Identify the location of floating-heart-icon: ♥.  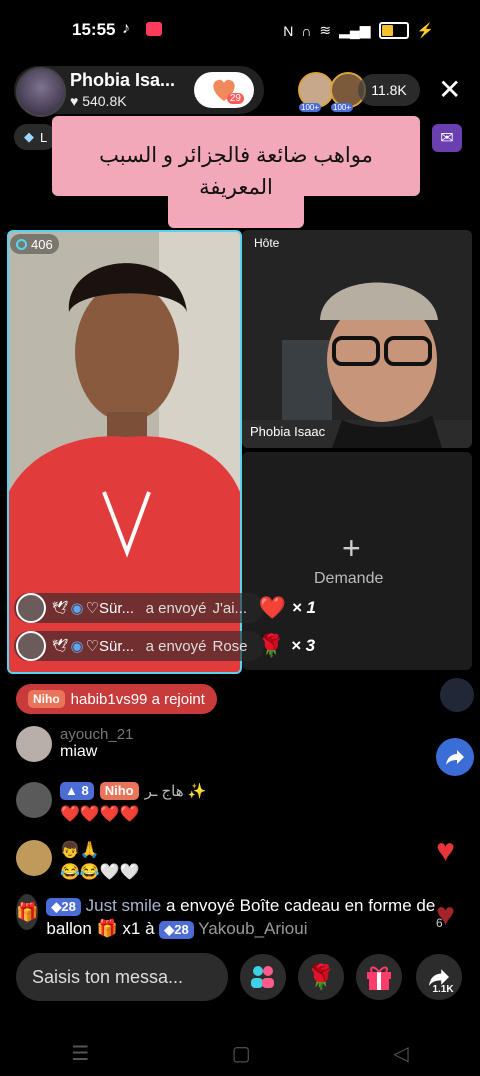
(445, 850).